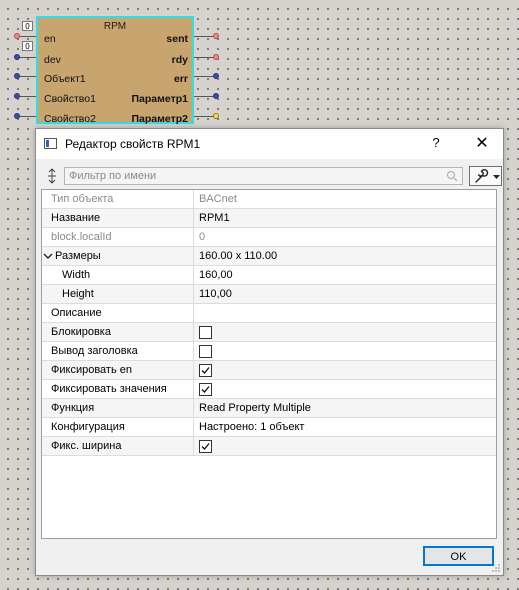 The height and width of the screenshot is (590, 519). Describe the element at coordinates (436, 142) in the screenshot. I see `help-button: ?` at that location.